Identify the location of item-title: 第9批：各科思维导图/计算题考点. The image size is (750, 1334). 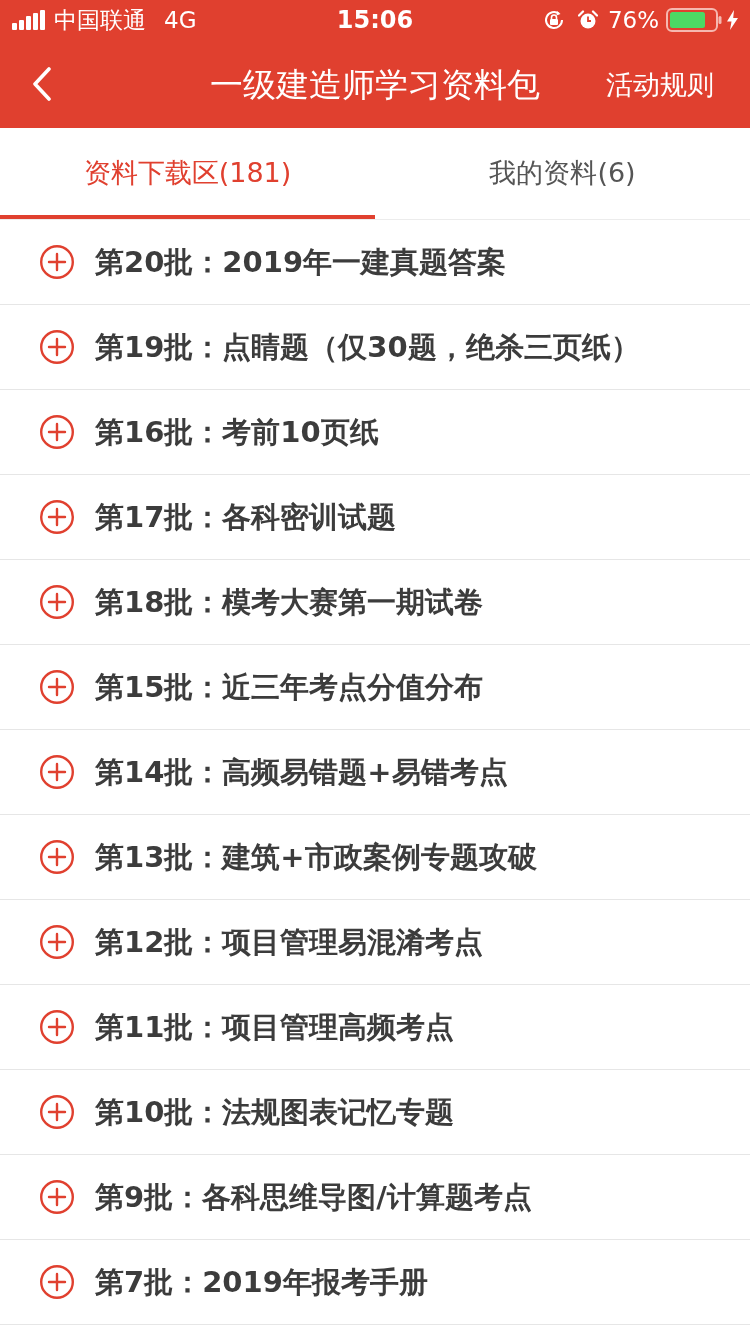
(313, 1197).